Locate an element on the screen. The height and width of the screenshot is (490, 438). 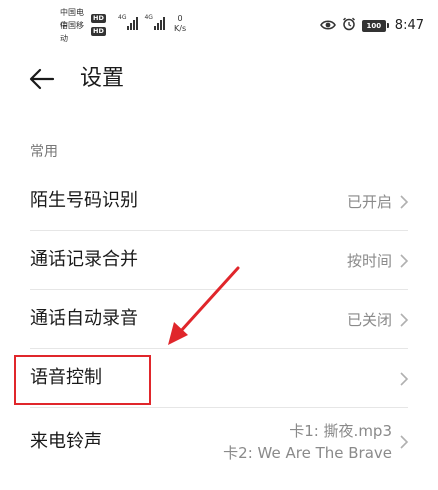
ringtone-sim2: 卡2: We Are The Brave is located at coordinates (307, 453).